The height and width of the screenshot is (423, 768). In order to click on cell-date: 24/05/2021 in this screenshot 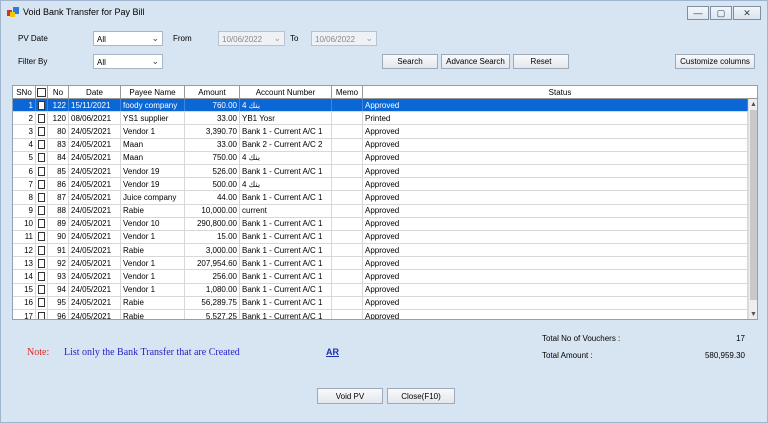, I will do `click(95, 184)`.